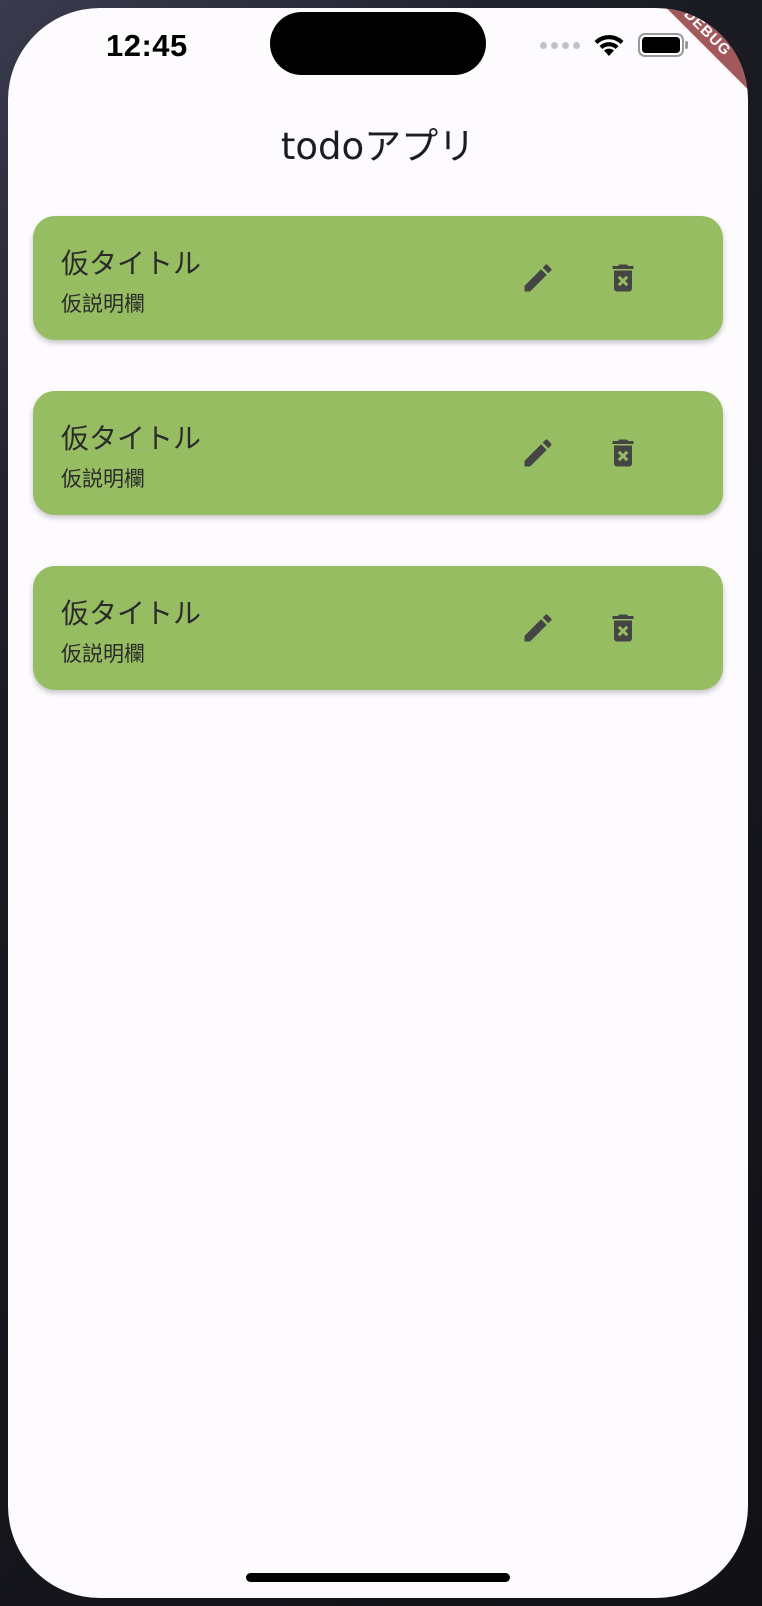  What do you see at coordinates (378, 1577) in the screenshot?
I see `home-indicator` at bounding box center [378, 1577].